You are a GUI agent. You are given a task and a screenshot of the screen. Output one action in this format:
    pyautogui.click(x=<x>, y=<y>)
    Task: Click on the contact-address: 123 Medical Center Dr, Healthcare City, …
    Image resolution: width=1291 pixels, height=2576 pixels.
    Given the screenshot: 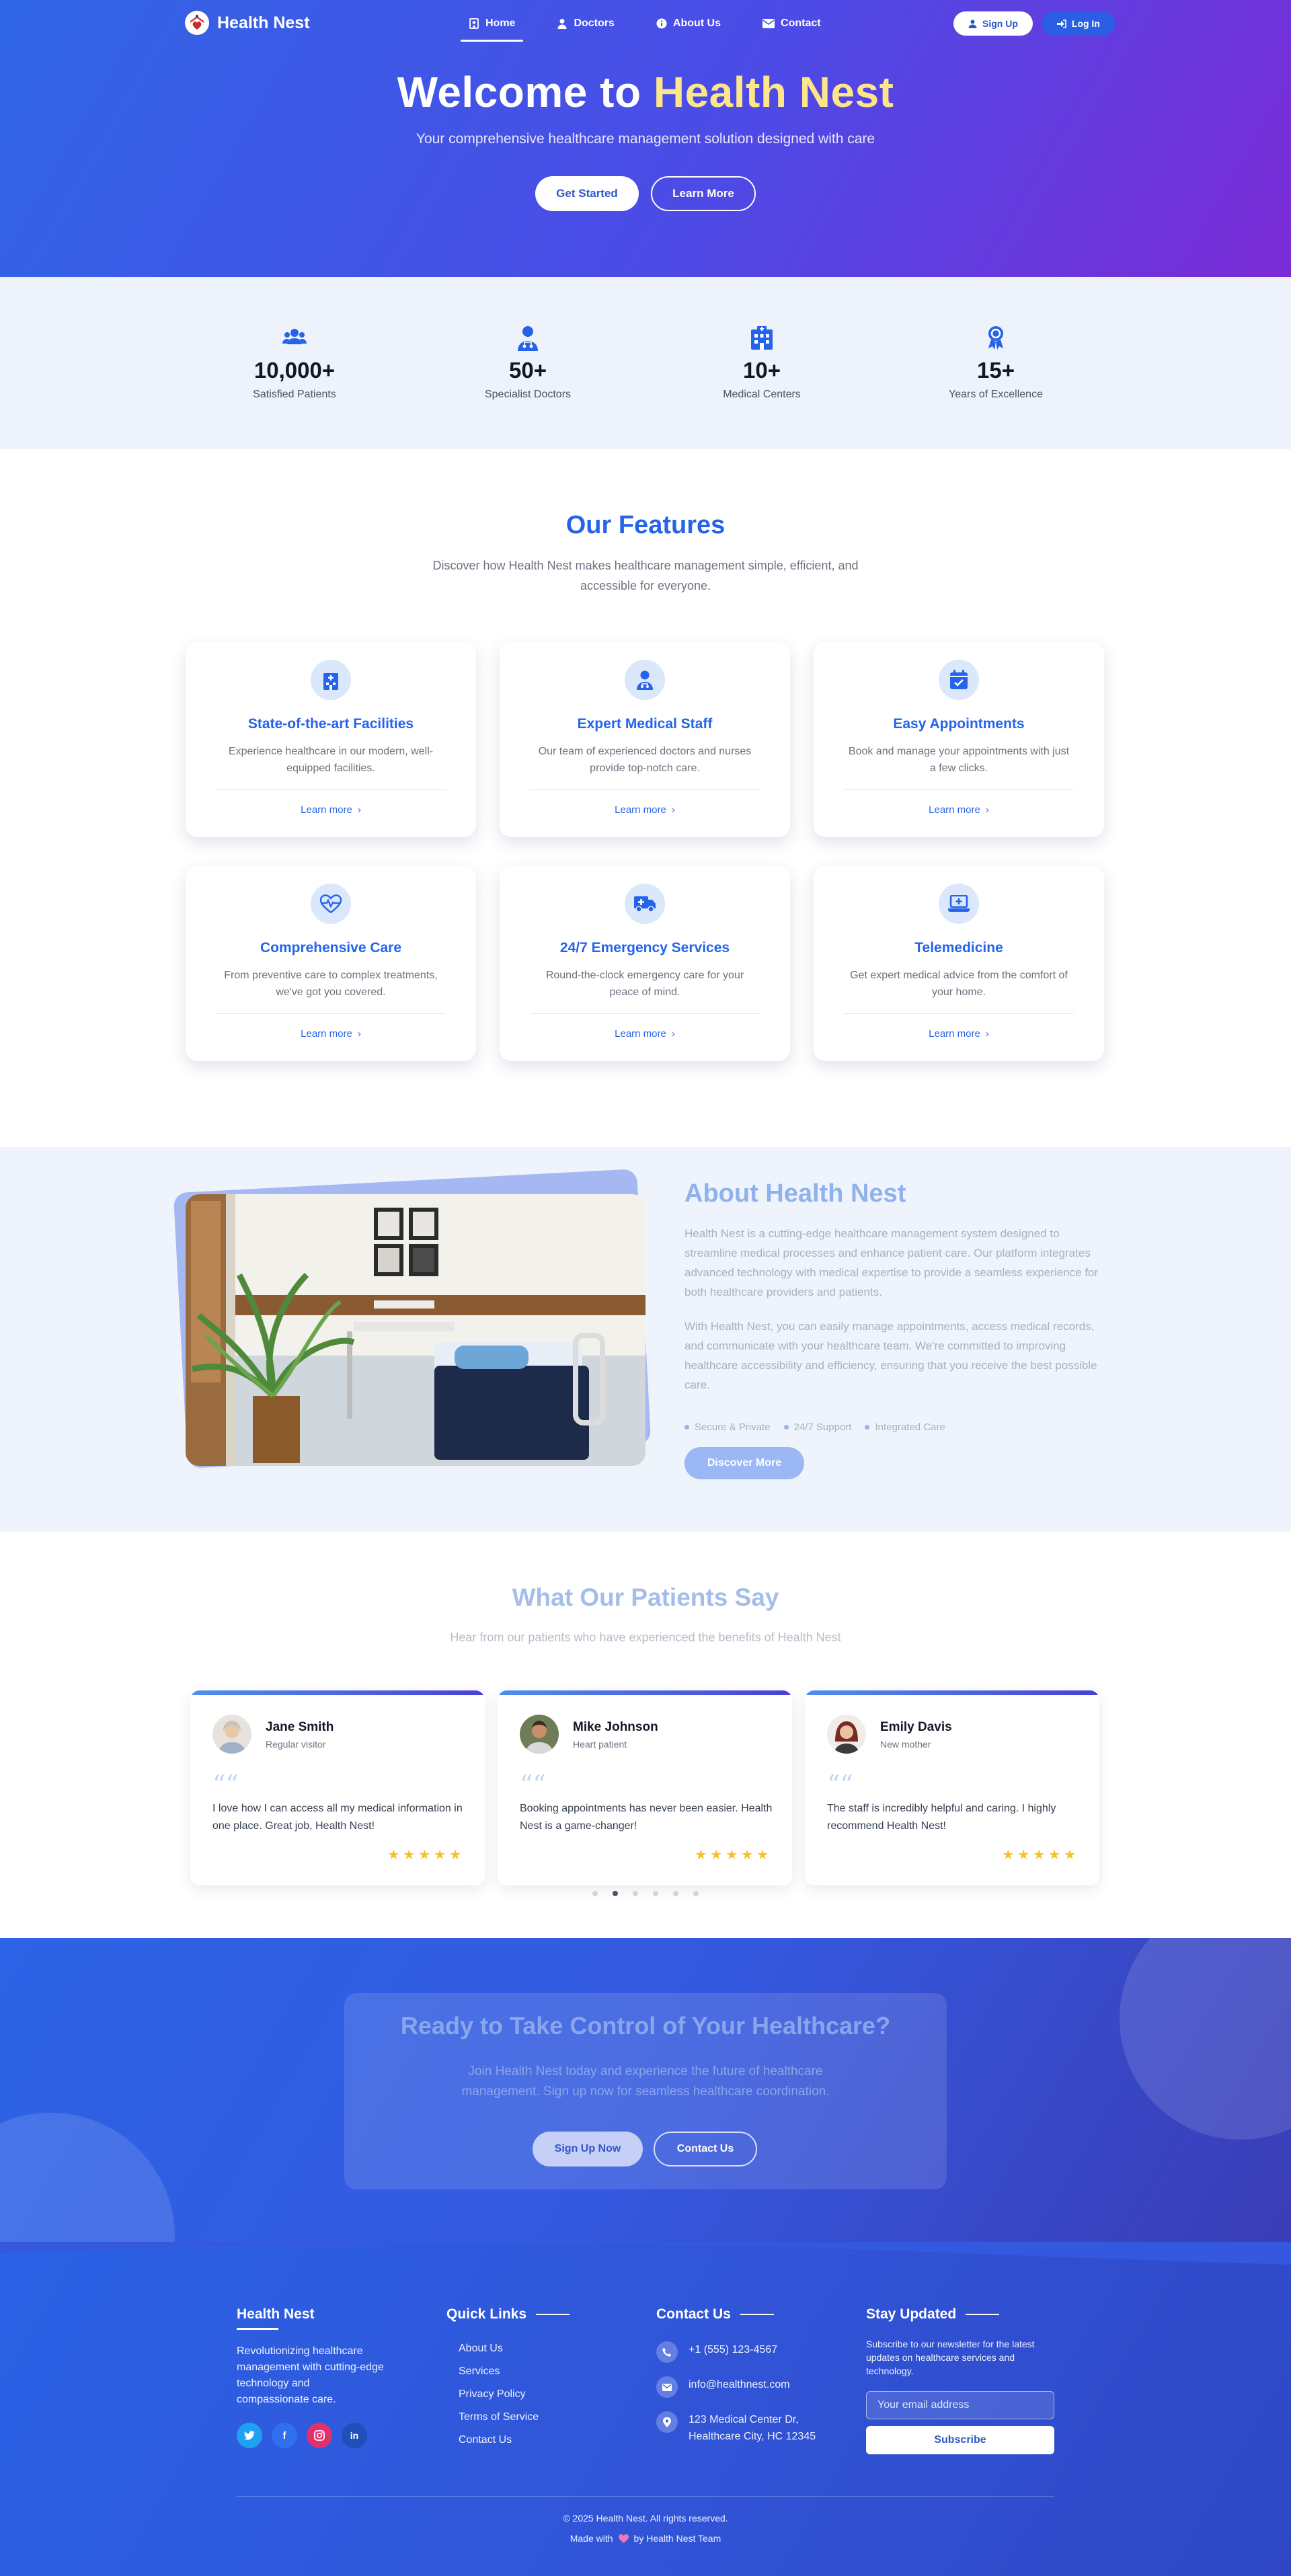 What is the action you would take?
    pyautogui.click(x=746, y=2428)
    